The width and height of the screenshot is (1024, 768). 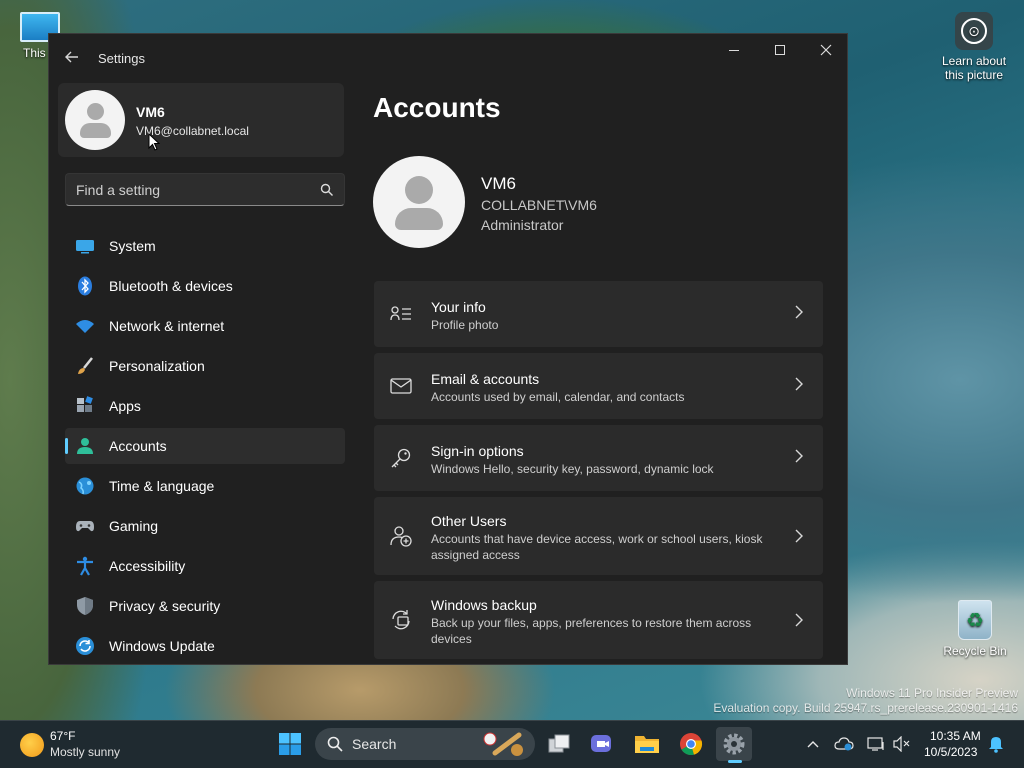 I want to click on card-description: Profile photo, so click(x=465, y=325).